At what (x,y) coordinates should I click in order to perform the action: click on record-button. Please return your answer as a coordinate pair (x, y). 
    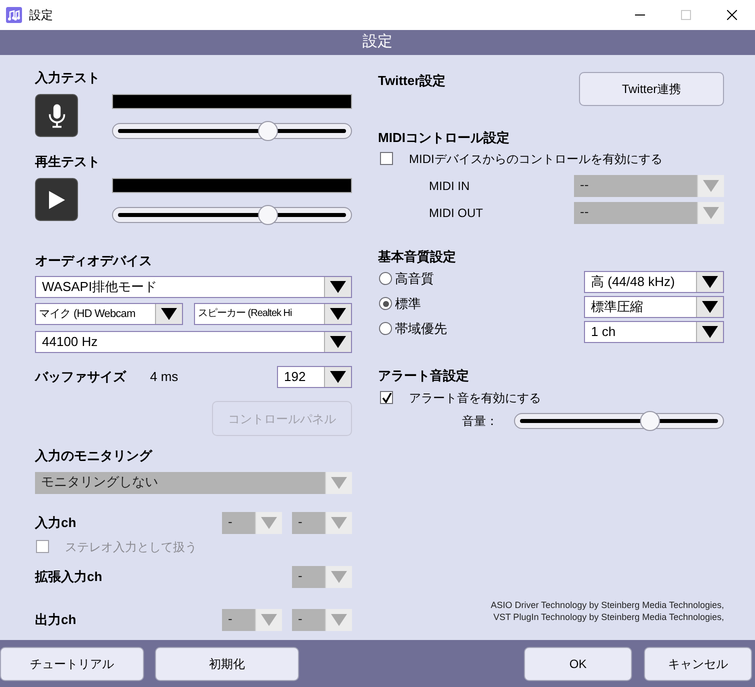
    Looking at the image, I should click on (56, 115).